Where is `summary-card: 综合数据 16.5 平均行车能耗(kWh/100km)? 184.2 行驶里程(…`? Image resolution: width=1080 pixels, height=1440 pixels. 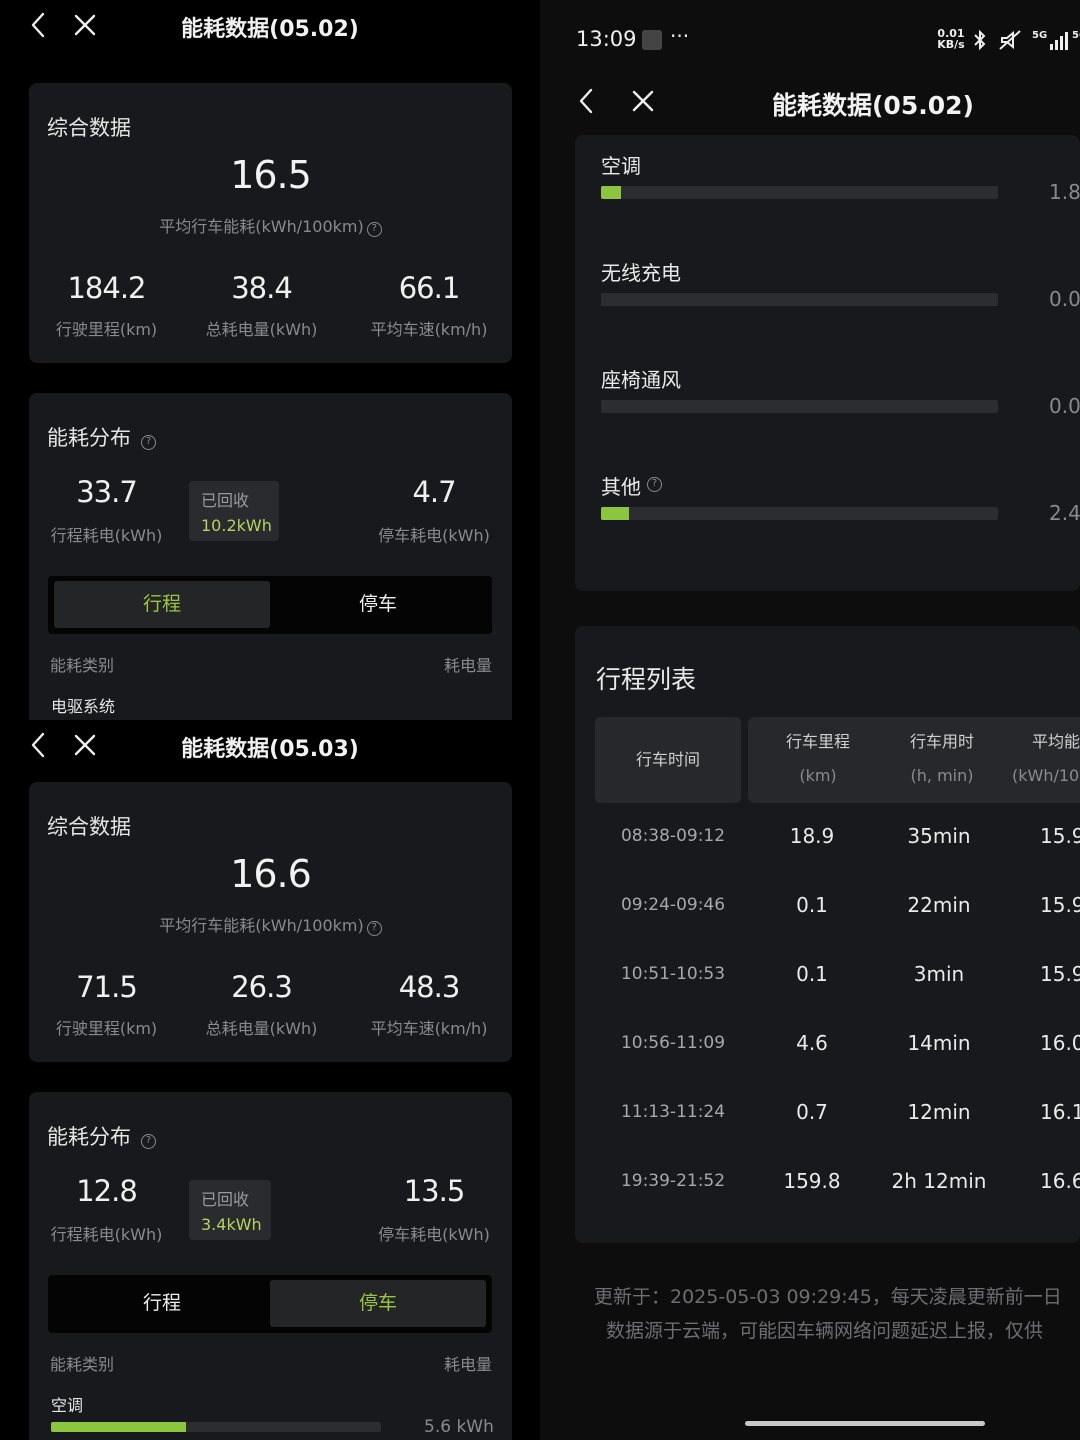
summary-card: 综合数据 16.5 平均行车能耗(kWh/100km)? 184.2 行驶里程(… is located at coordinates (270, 223).